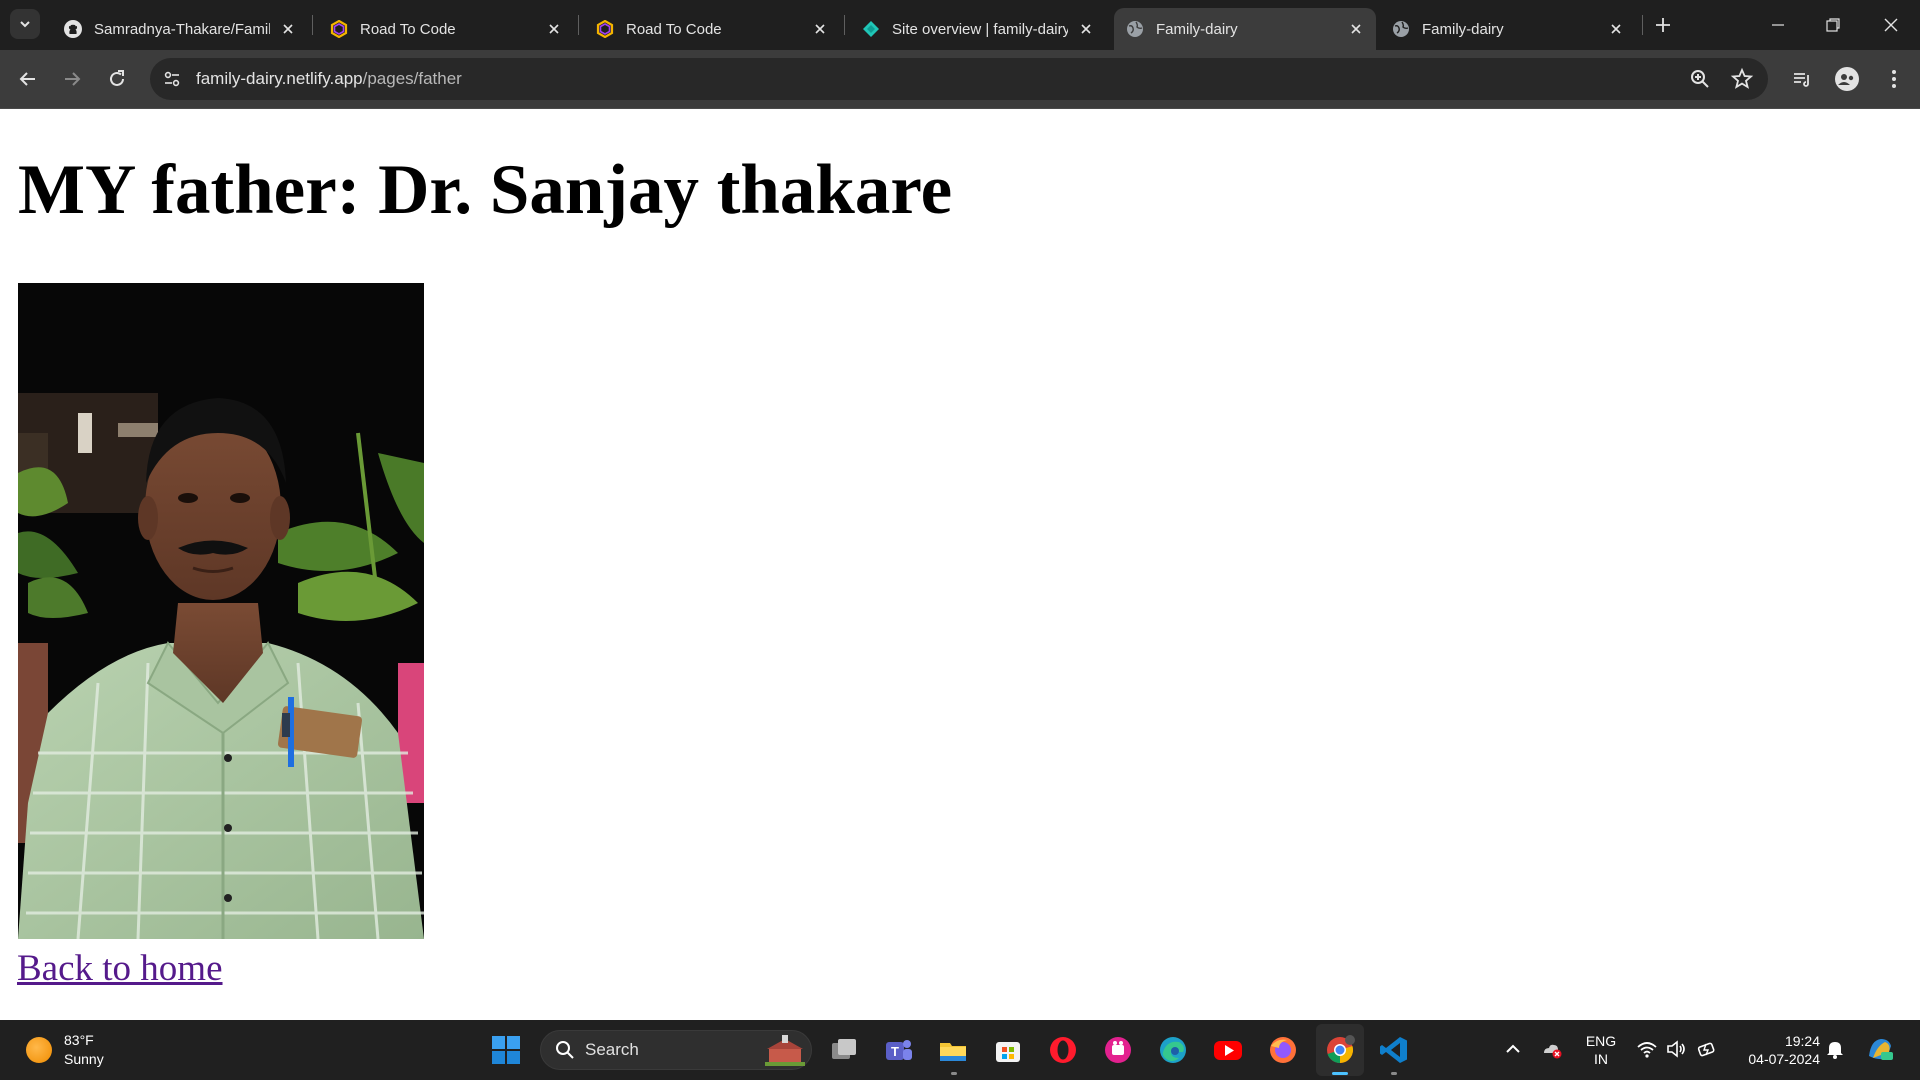  Describe the element at coordinates (1601, 1041) in the screenshot. I see `lang-top: ENG` at that location.